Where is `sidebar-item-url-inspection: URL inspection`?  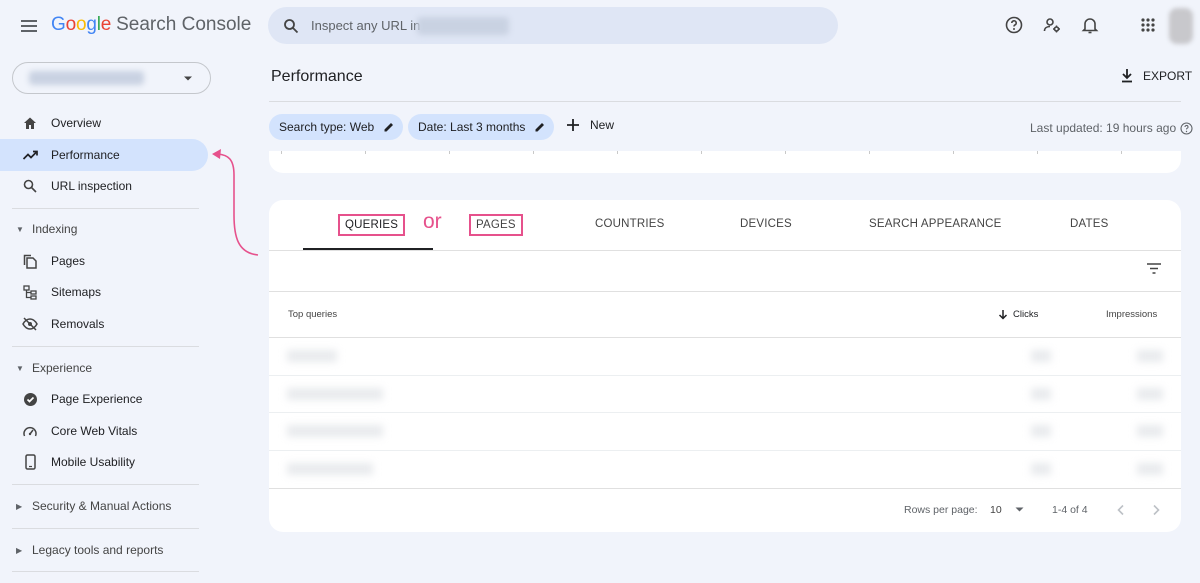
sidebar-item-url-inspection: URL inspection is located at coordinates (104, 186).